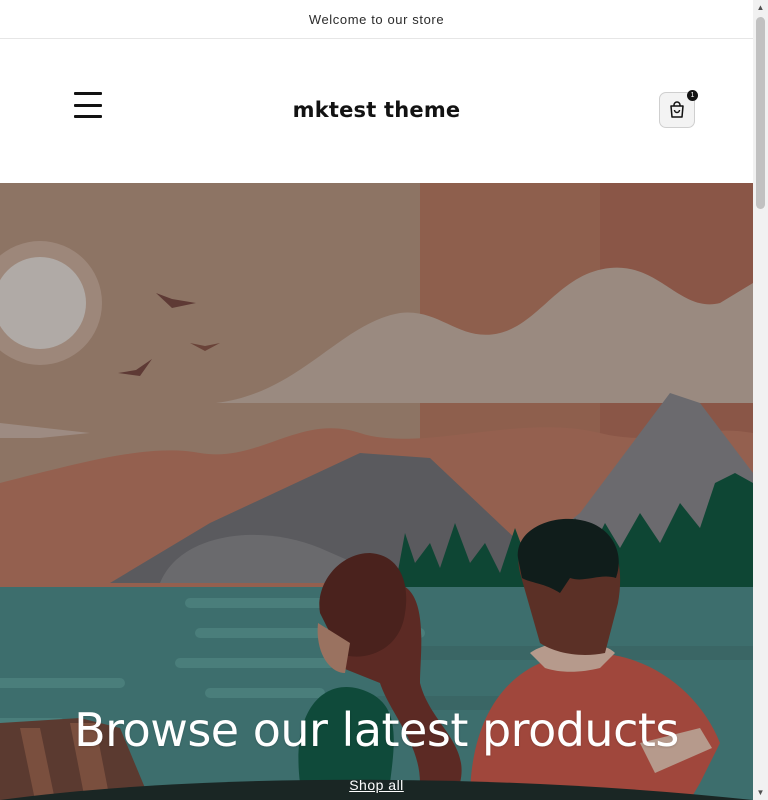  What do you see at coordinates (760, 400) in the screenshot?
I see `page-scrollbar: ▲ ▼` at bounding box center [760, 400].